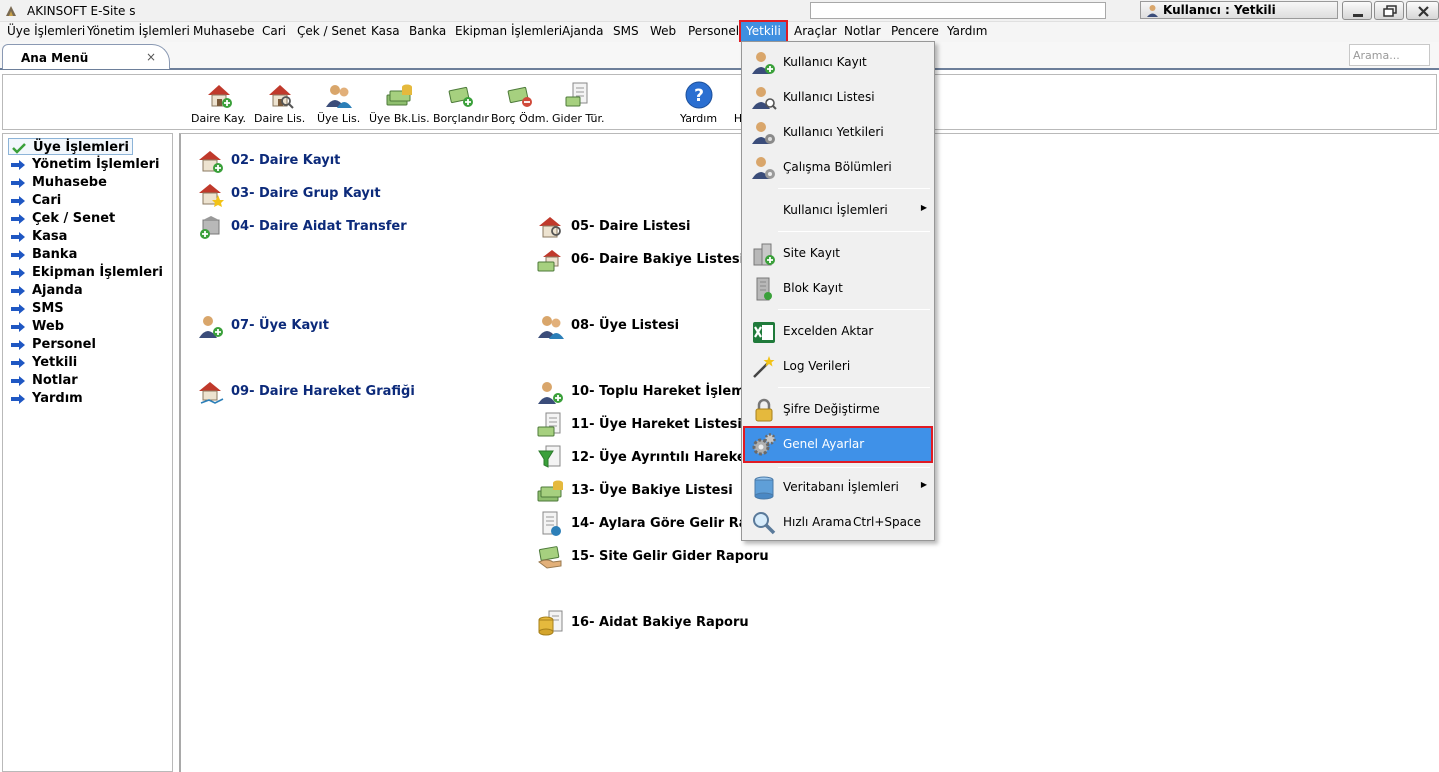  What do you see at coordinates (887, 522) in the screenshot?
I see `menu-item-shortcut: Ctrl+Space` at bounding box center [887, 522].